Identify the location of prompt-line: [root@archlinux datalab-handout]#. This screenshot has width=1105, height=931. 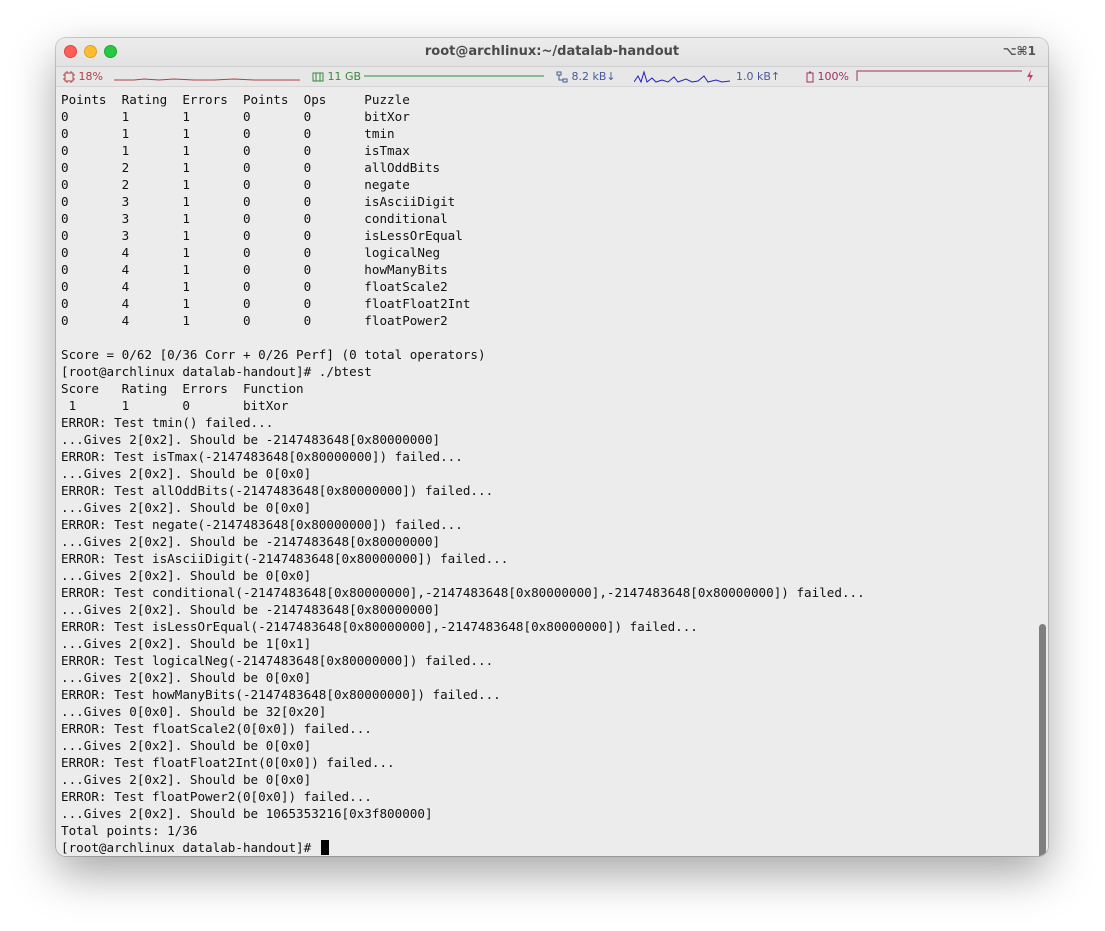
(547, 847).